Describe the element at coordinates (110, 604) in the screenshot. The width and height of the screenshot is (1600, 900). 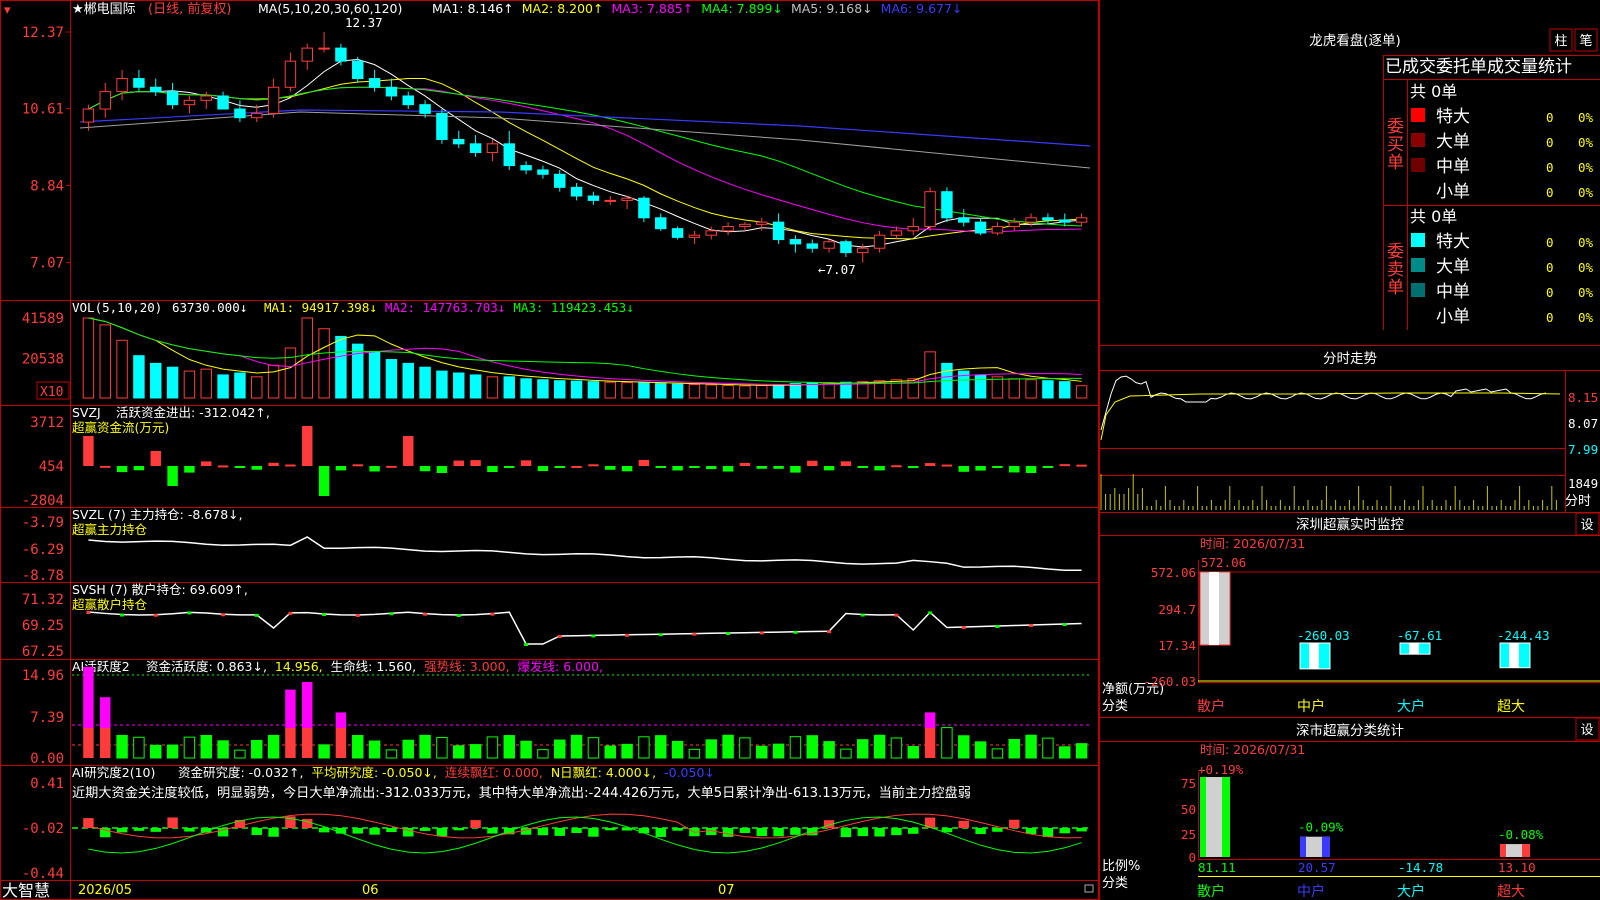
I see `svsh-label: 超赢散户持仓` at that location.